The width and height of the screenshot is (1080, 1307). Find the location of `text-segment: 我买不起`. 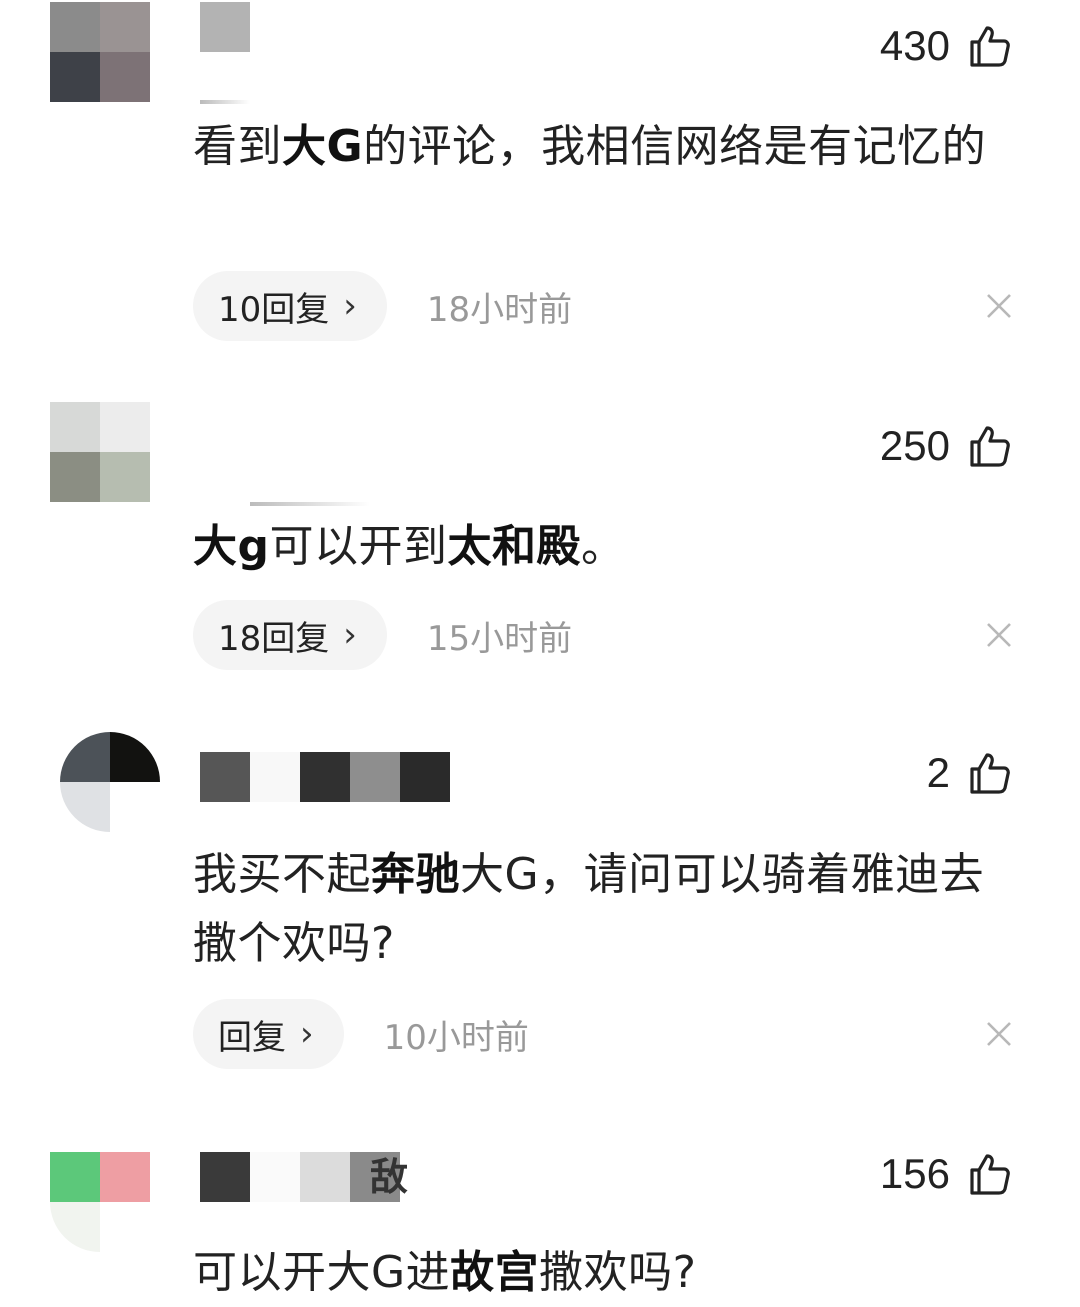

text-segment: 我买不起 is located at coordinates (282, 874).